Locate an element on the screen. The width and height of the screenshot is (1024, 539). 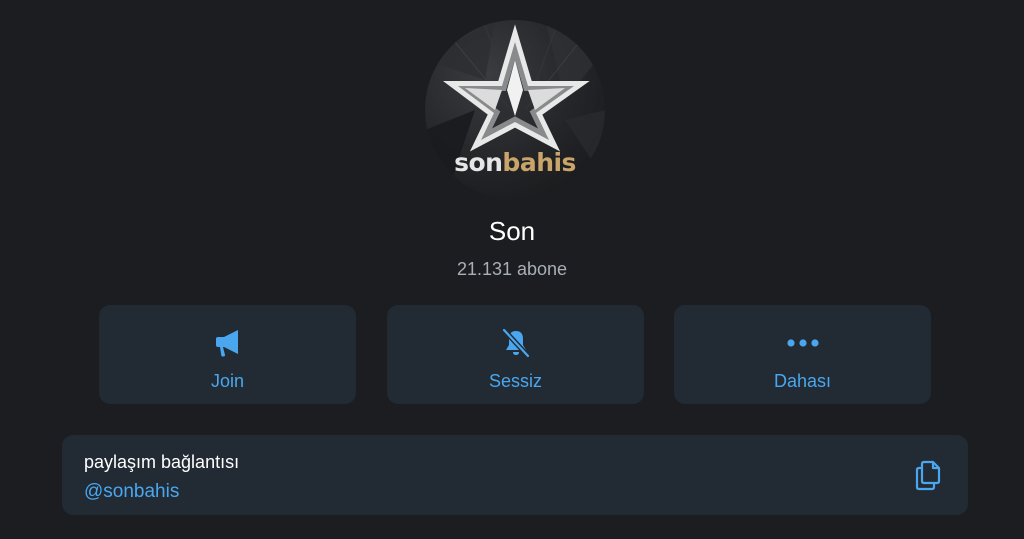
mute-button-label: Sessiz is located at coordinates (515, 381).